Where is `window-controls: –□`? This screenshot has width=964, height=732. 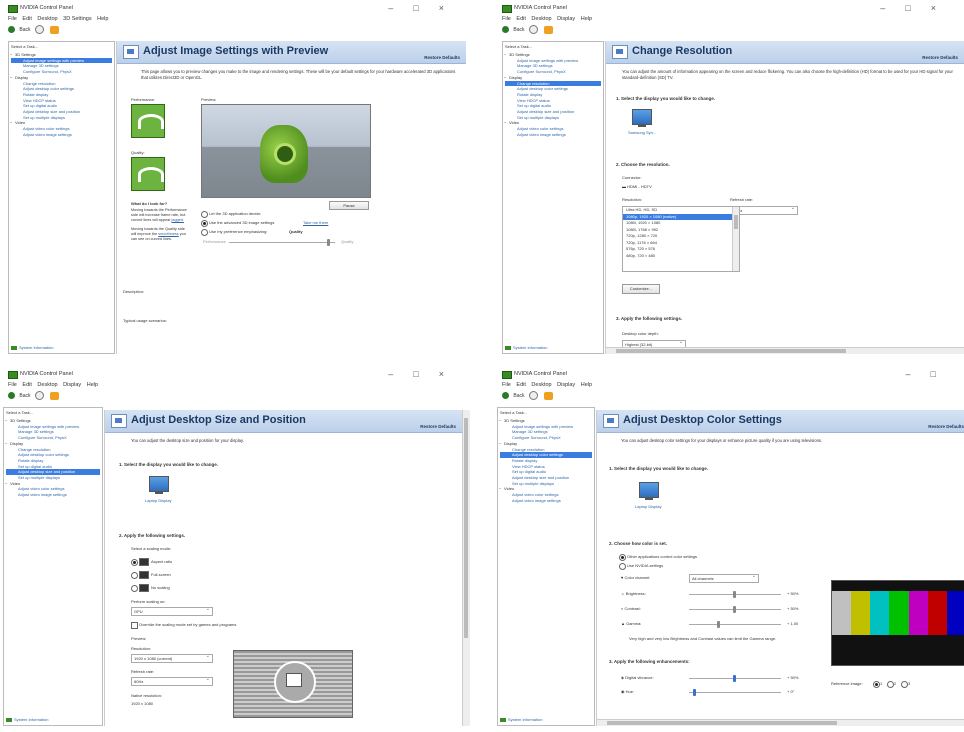 window-controls: –□ is located at coordinates (931, 374).